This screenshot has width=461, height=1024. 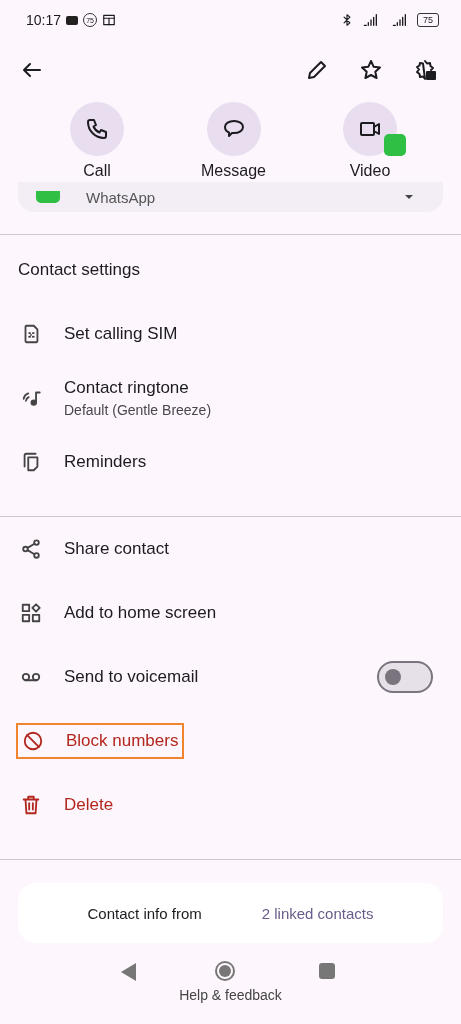 I want to click on action-label: Message, so click(x=233, y=171).